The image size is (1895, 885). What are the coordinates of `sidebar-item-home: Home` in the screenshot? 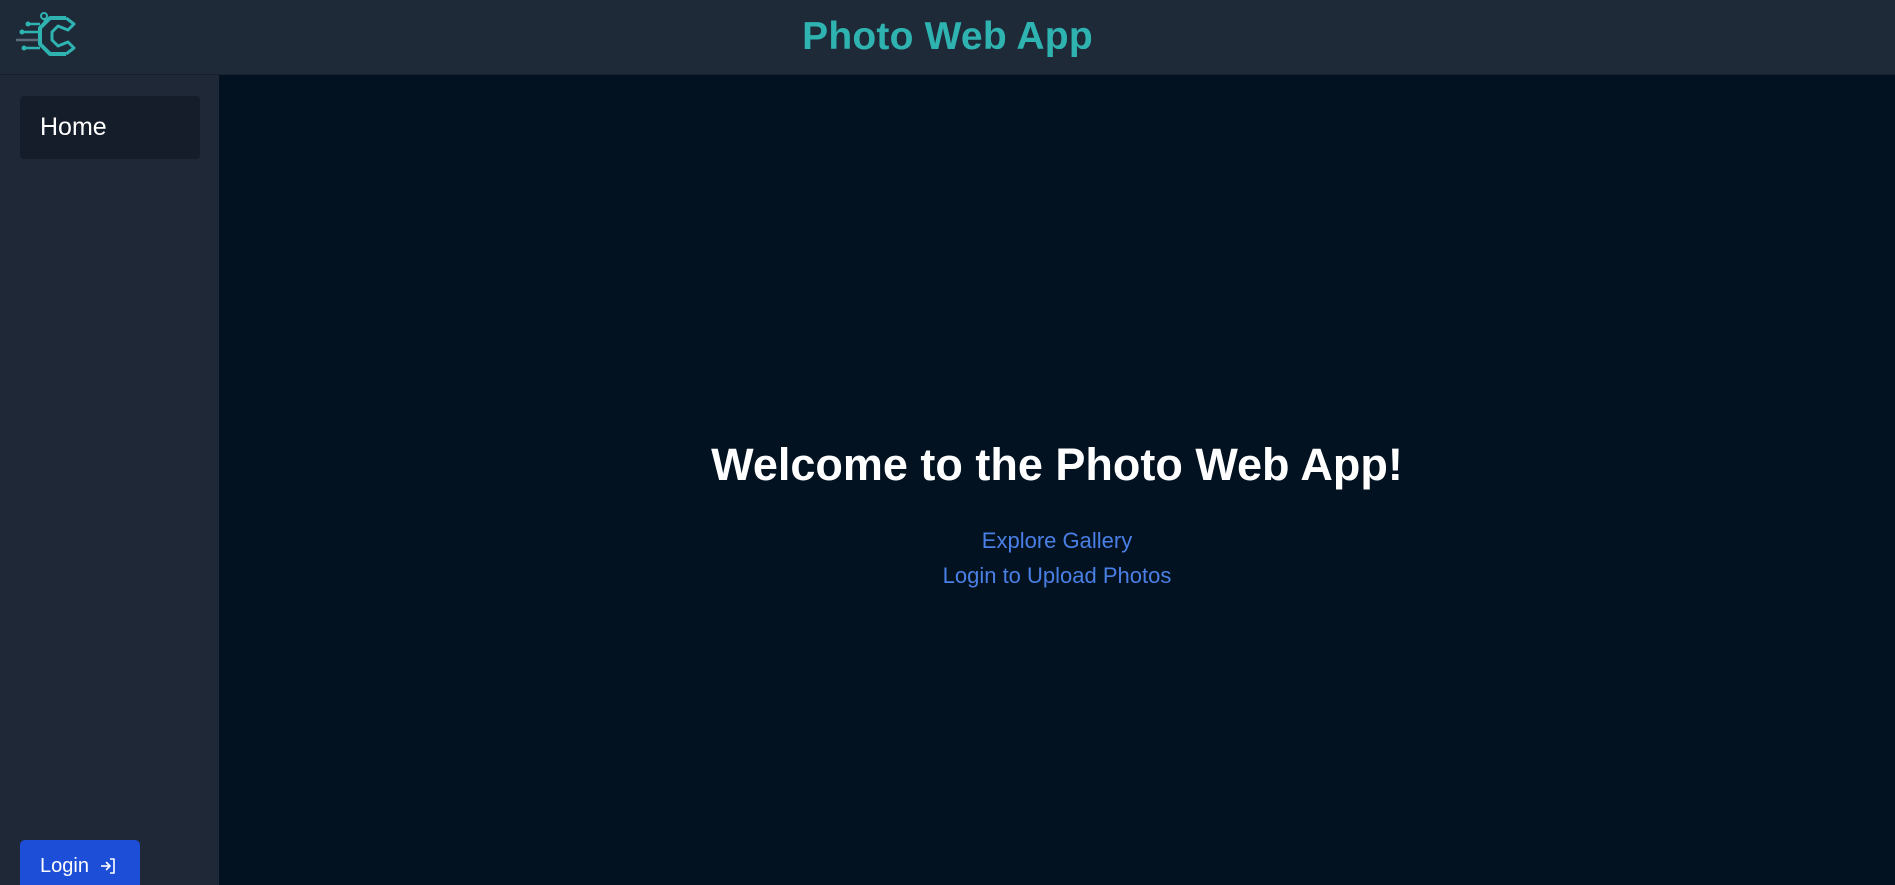 It's located at (110, 127).